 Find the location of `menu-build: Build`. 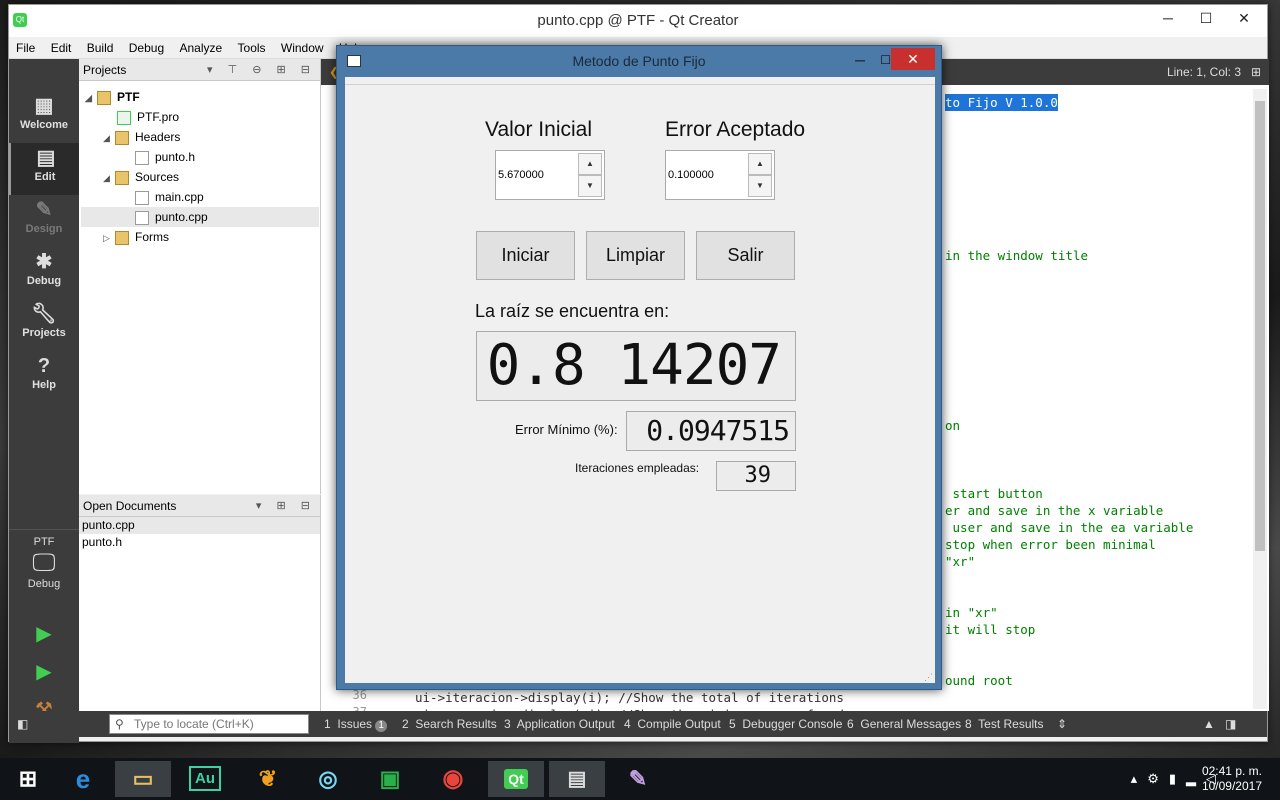

menu-build: Build is located at coordinates (100, 48).